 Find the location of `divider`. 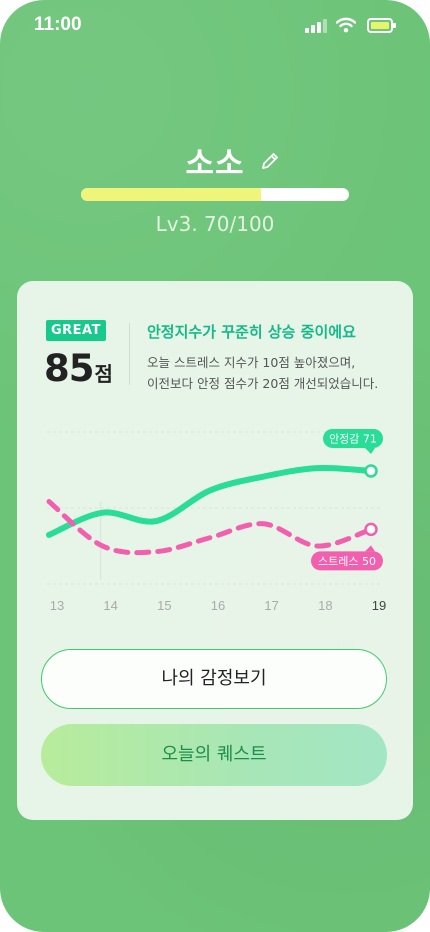

divider is located at coordinates (129, 354).